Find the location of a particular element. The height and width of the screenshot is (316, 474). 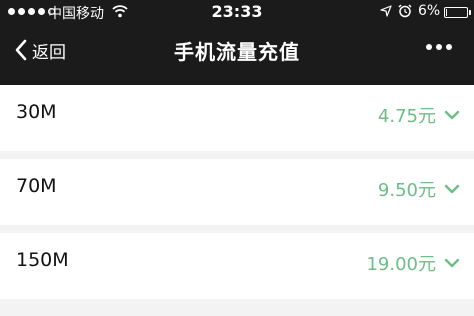

page-title: 手机流量充值 is located at coordinates (237, 52).